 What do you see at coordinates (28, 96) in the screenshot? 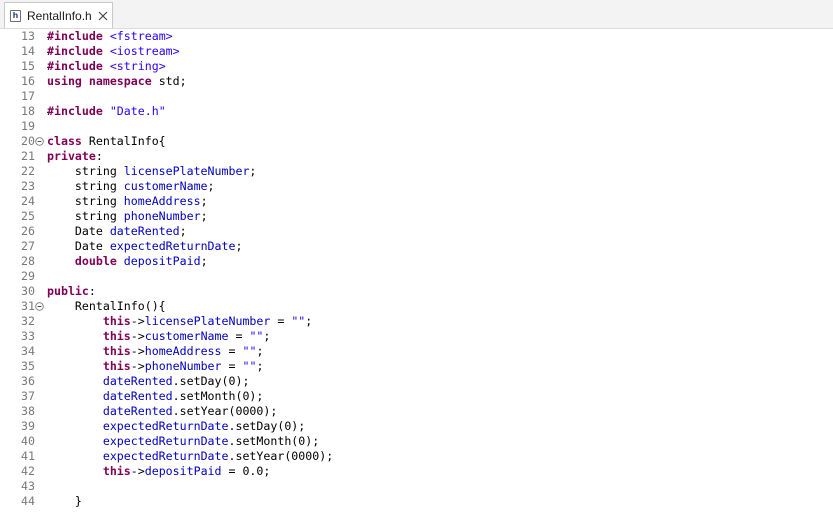
I see `line-number: 17` at bounding box center [28, 96].